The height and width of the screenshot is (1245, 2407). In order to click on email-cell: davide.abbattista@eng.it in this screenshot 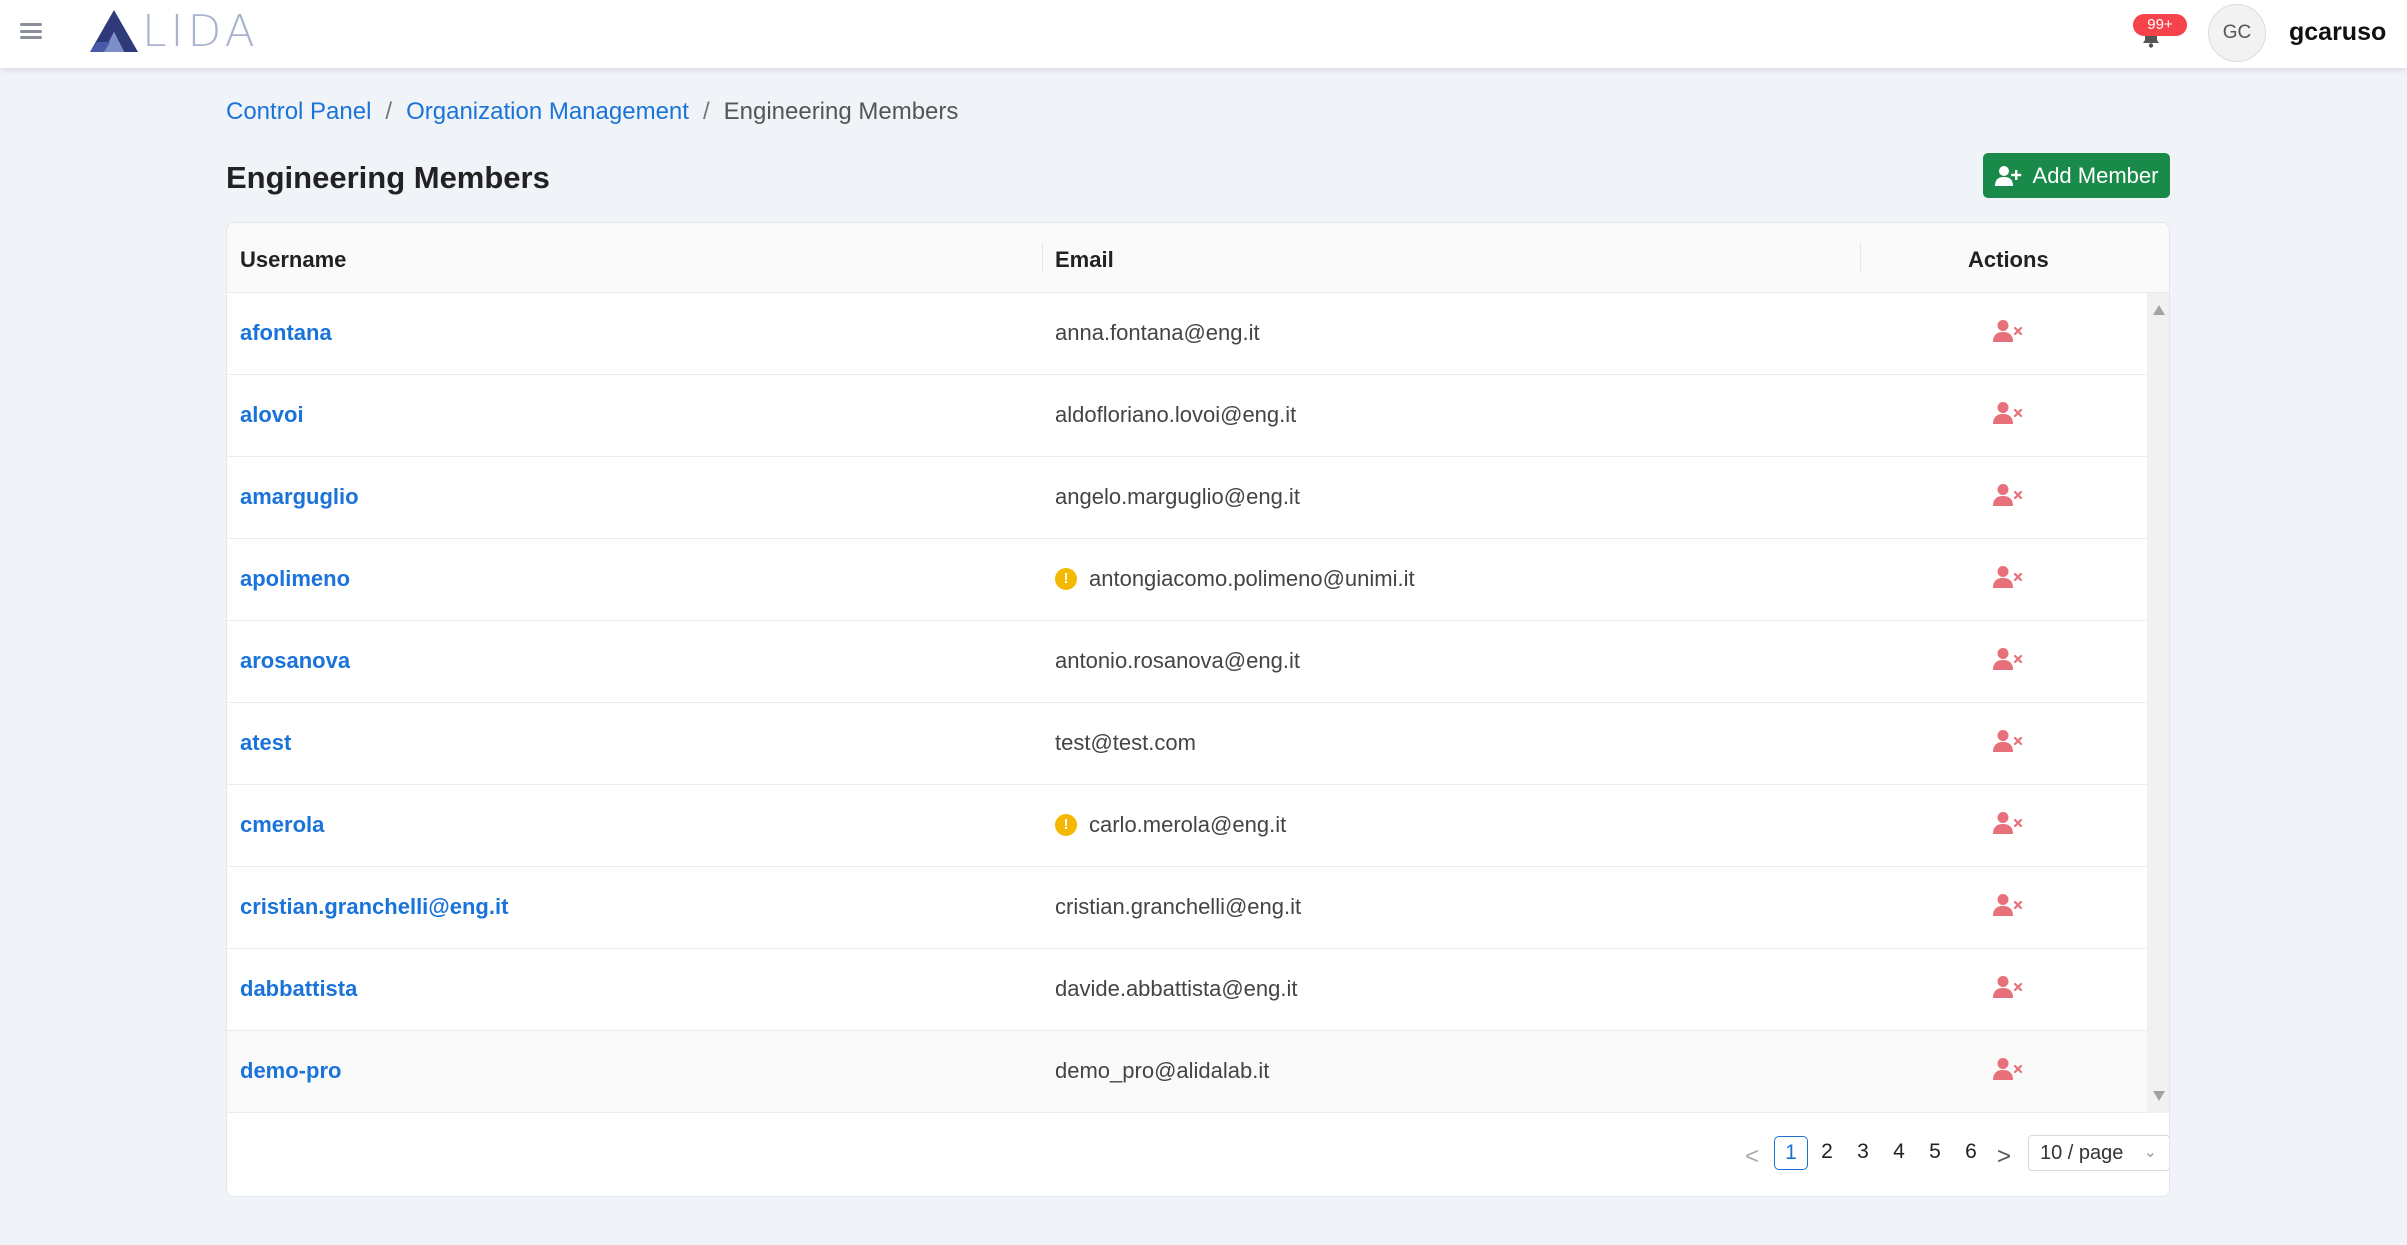, I will do `click(1176, 989)`.